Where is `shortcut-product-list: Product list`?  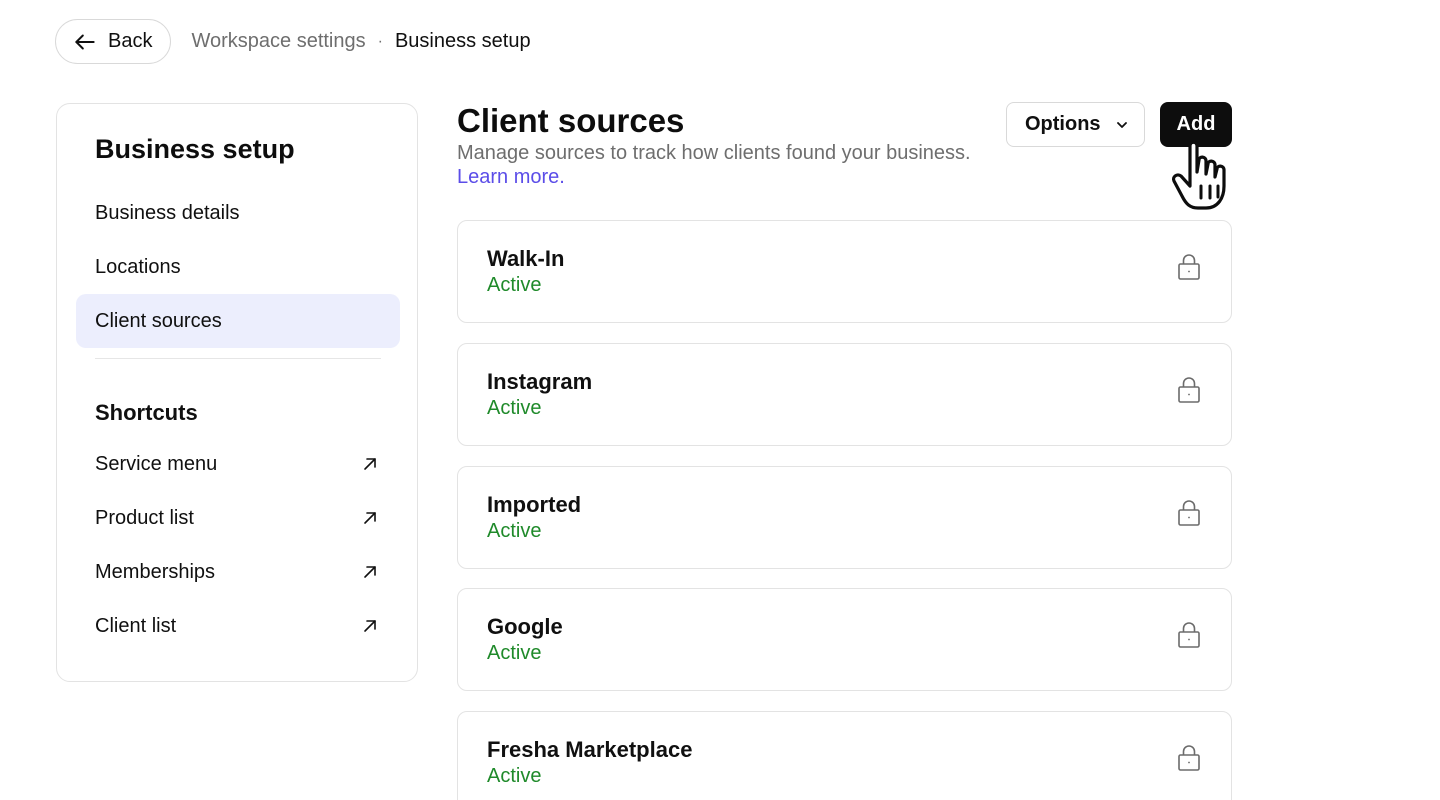 shortcut-product-list: Product list is located at coordinates (238, 518).